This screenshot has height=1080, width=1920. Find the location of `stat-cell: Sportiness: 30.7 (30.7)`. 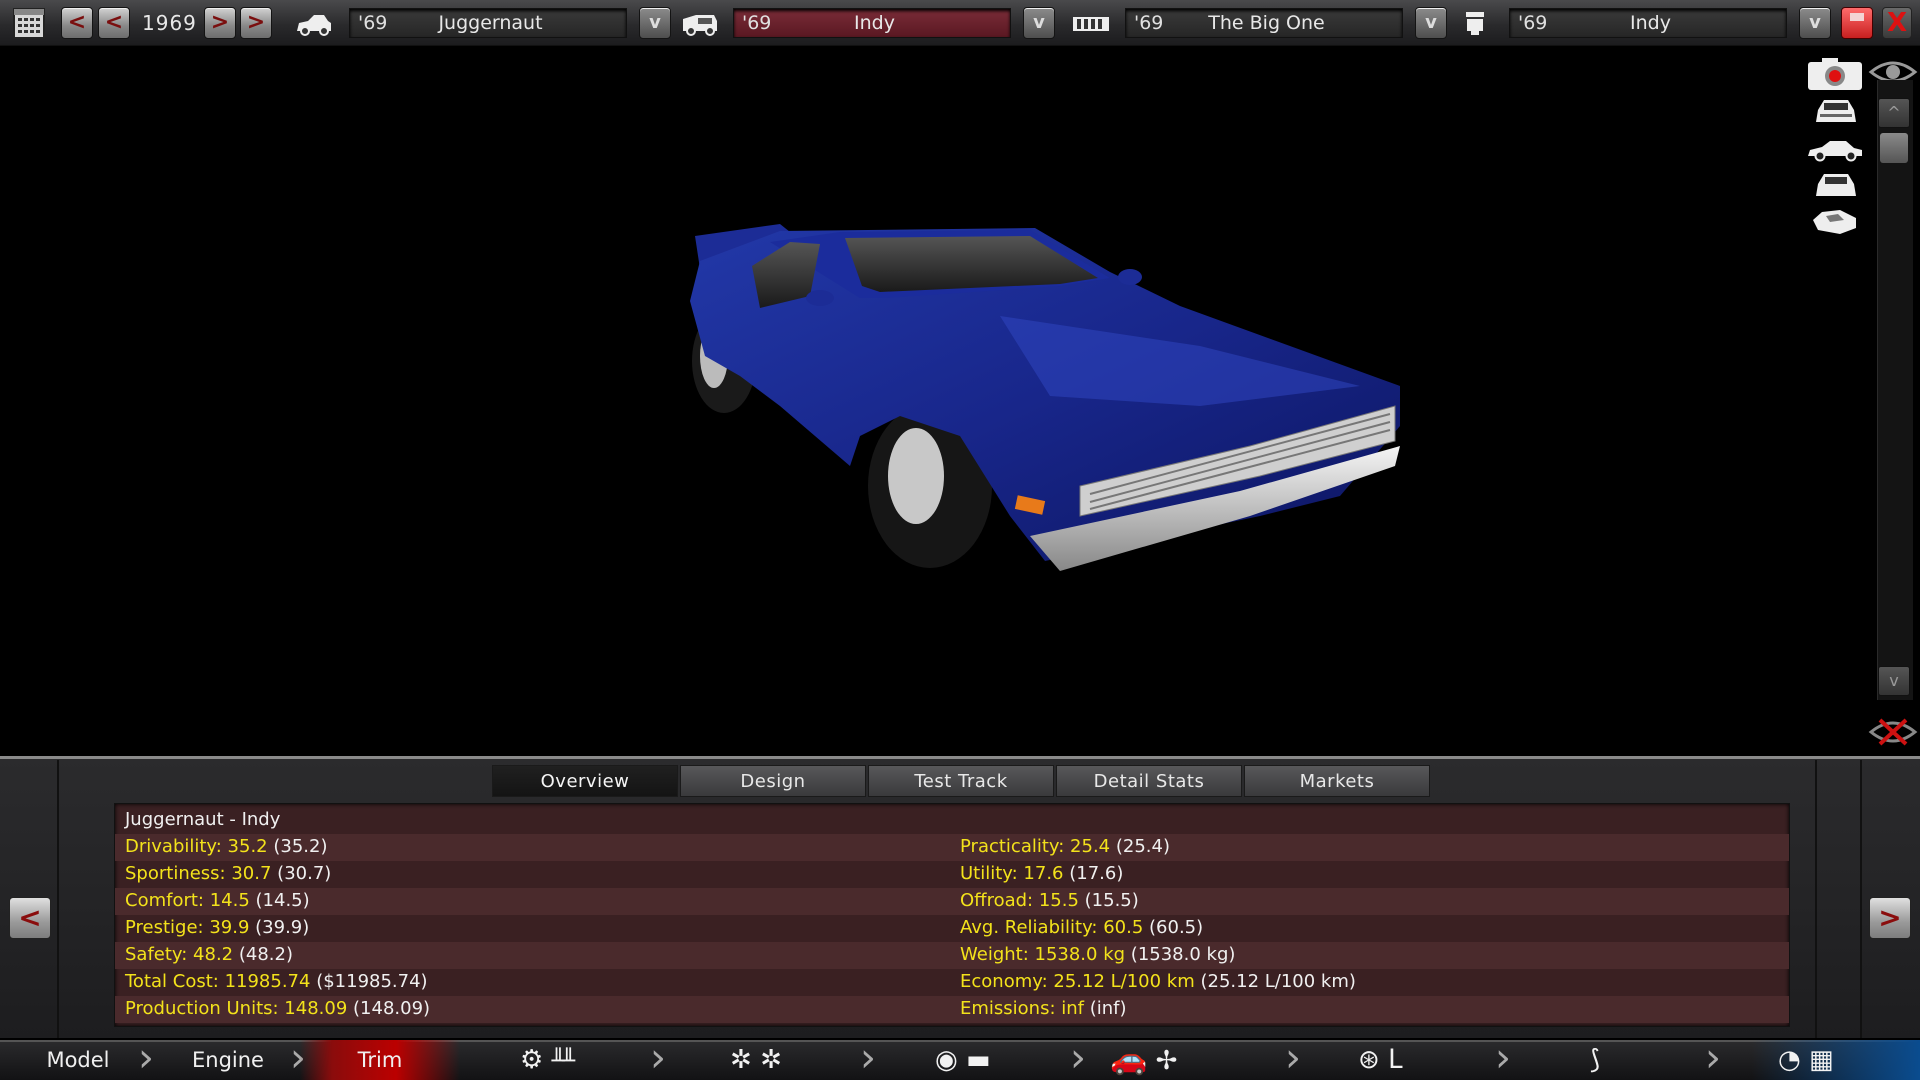

stat-cell: Sportiness: 30.7 (30.7) is located at coordinates (228, 873).